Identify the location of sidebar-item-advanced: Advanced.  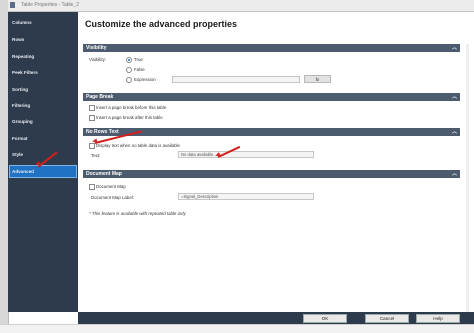
(23, 171).